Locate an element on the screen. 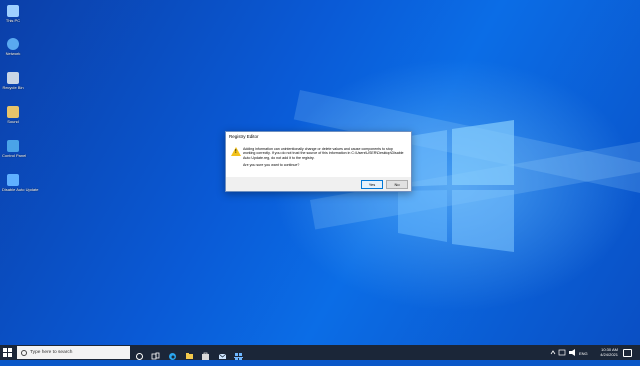 The height and width of the screenshot is (366, 640). registry-file-icon is located at coordinates (13, 180).